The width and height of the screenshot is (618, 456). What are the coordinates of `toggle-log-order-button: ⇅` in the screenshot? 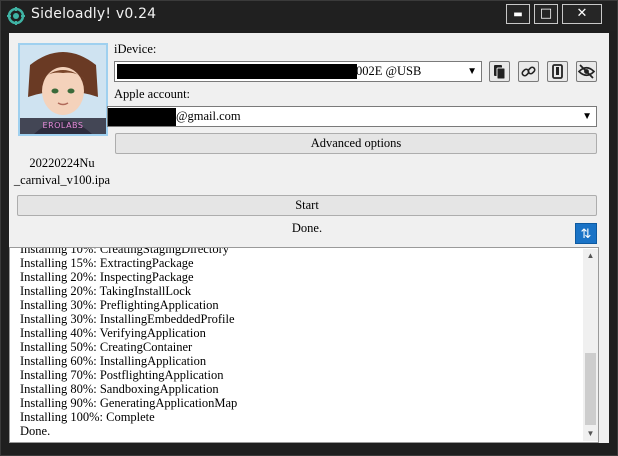 It's located at (586, 233).